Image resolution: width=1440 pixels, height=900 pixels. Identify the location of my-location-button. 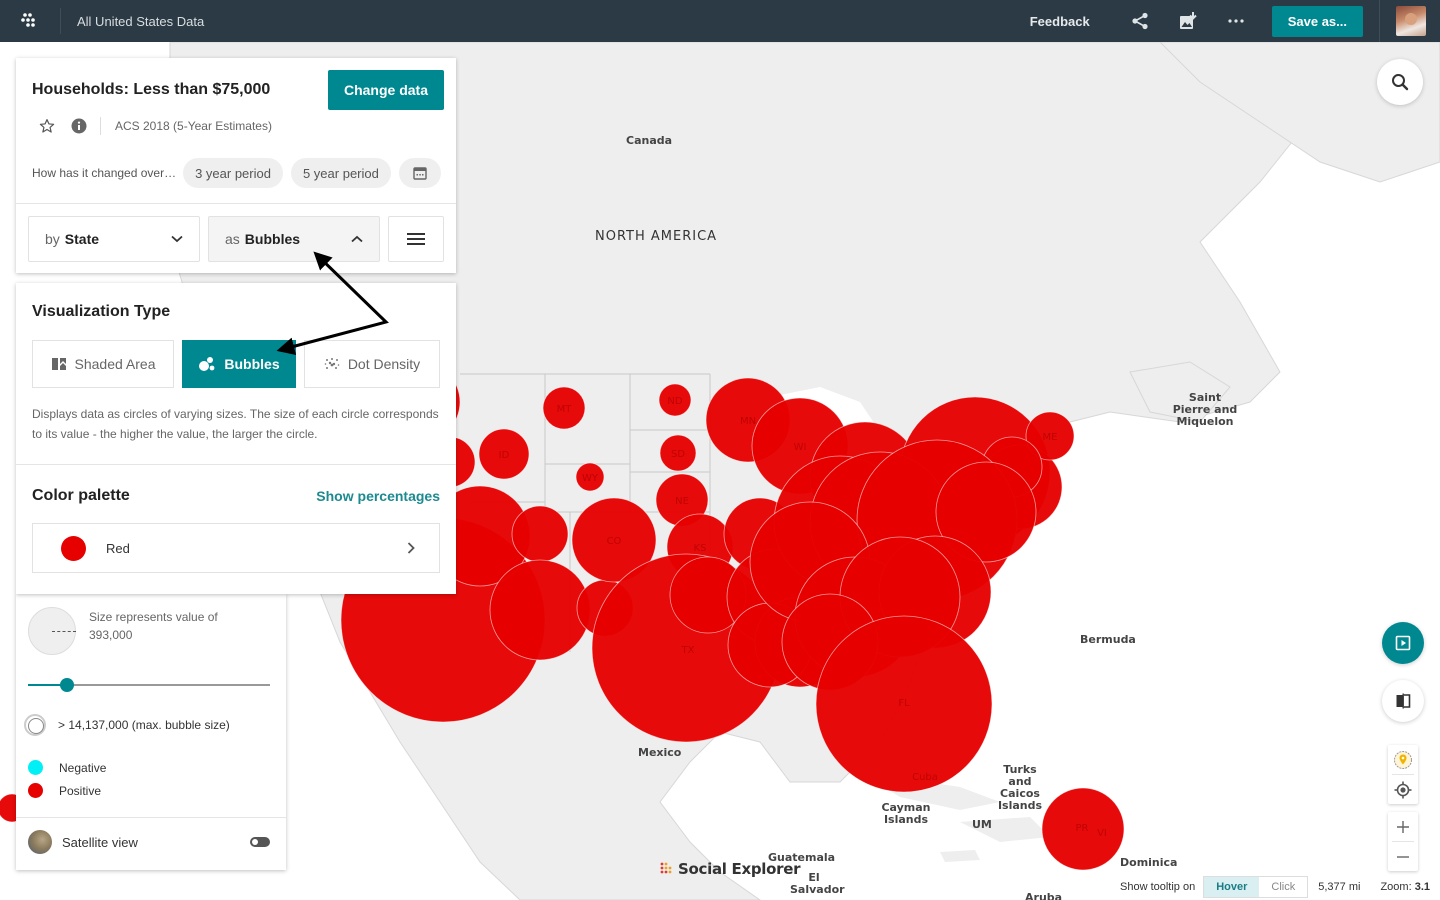
(1403, 789).